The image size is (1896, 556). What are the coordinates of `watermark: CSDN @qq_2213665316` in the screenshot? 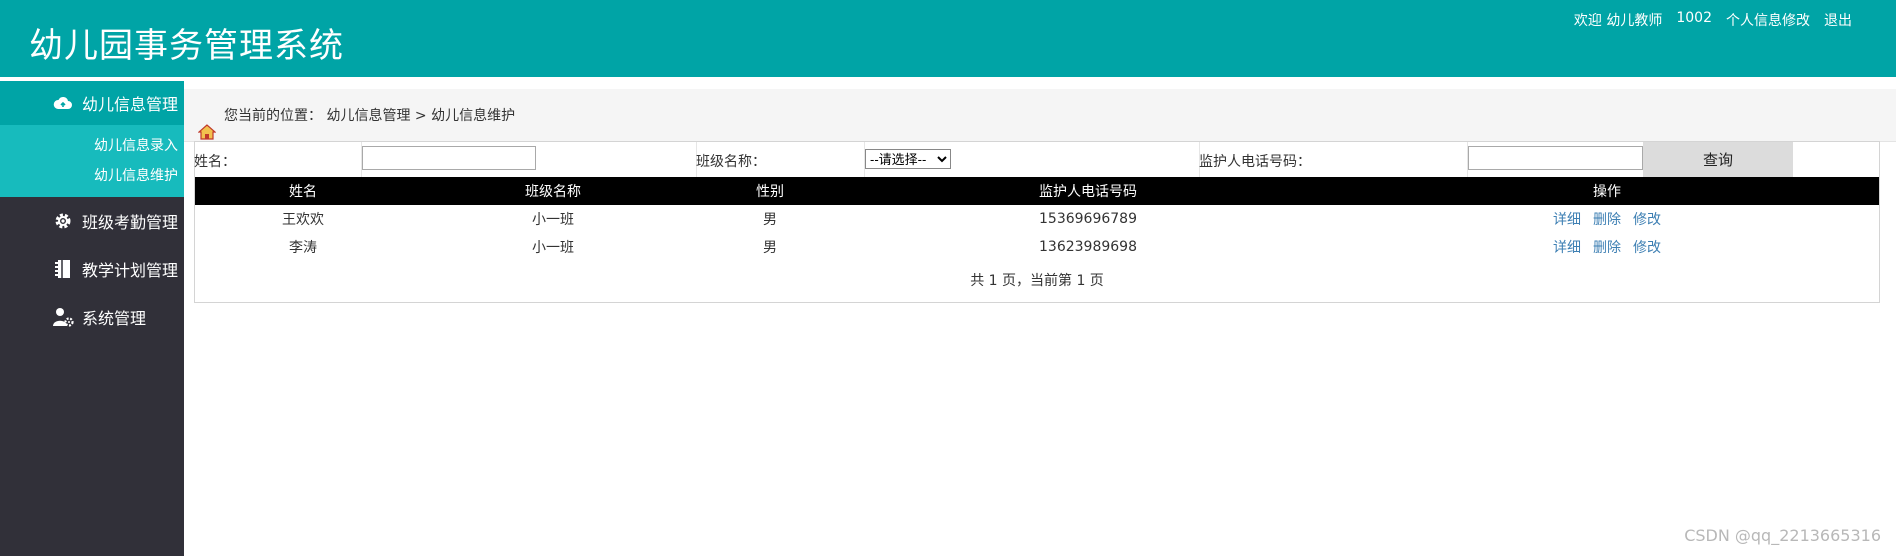 It's located at (1782, 535).